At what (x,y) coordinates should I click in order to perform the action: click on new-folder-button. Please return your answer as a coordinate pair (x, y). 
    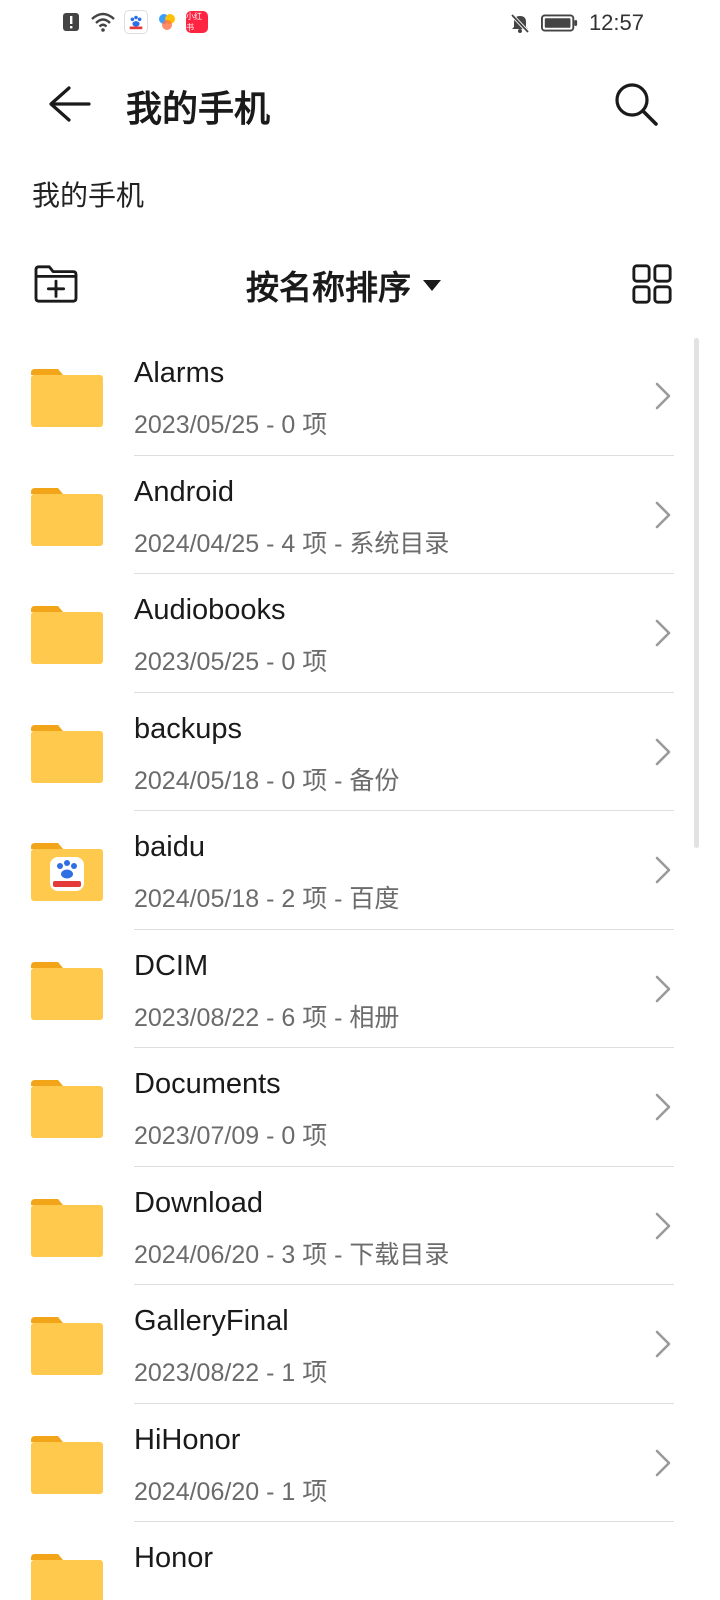
    Looking at the image, I should click on (56, 284).